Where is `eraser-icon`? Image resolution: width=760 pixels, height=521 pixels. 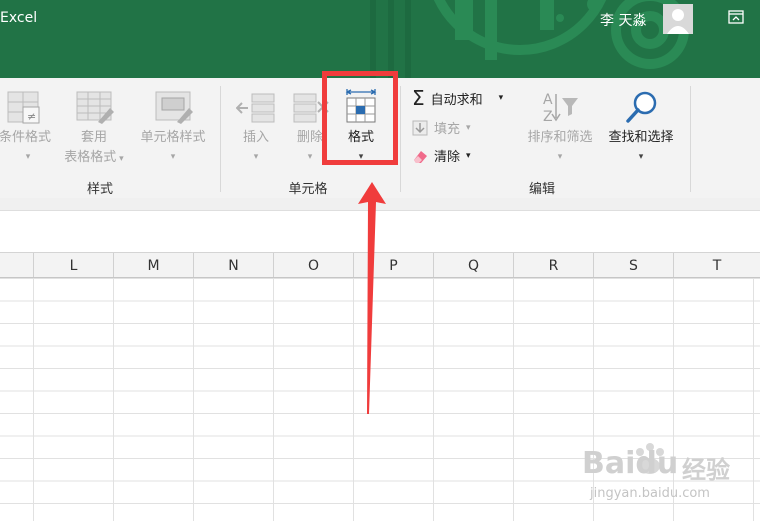 eraser-icon is located at coordinates (420, 156).